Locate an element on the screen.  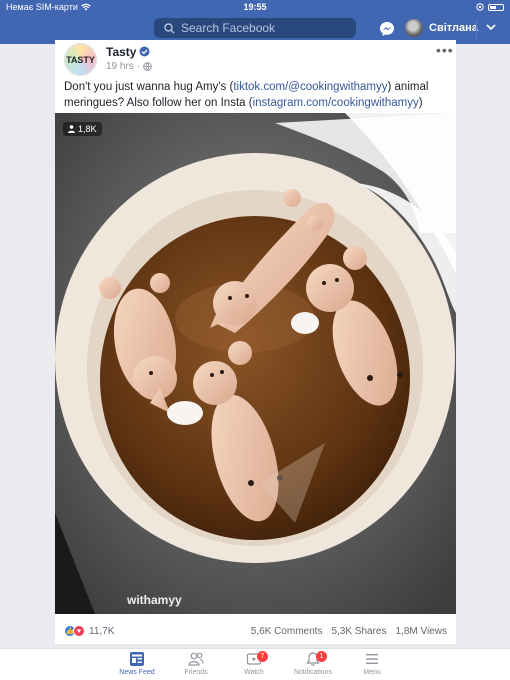
love-reaction-icon: ♥ is located at coordinates (79, 631).